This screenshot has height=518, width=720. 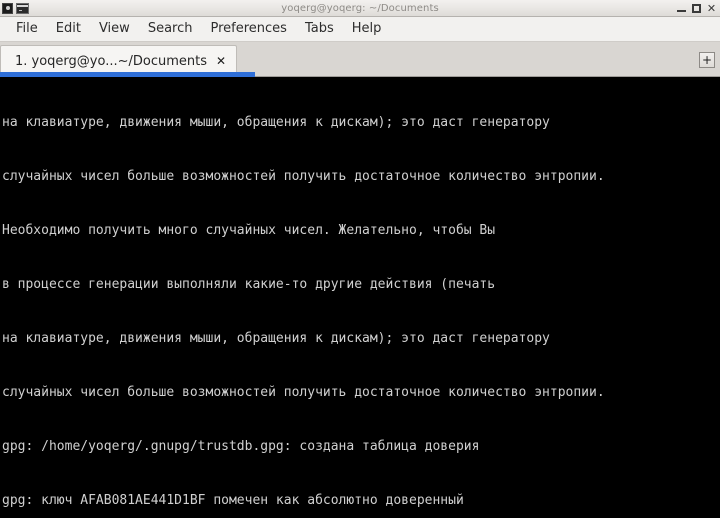 What do you see at coordinates (170, 29) in the screenshot?
I see `menu-item-search: Search` at bounding box center [170, 29].